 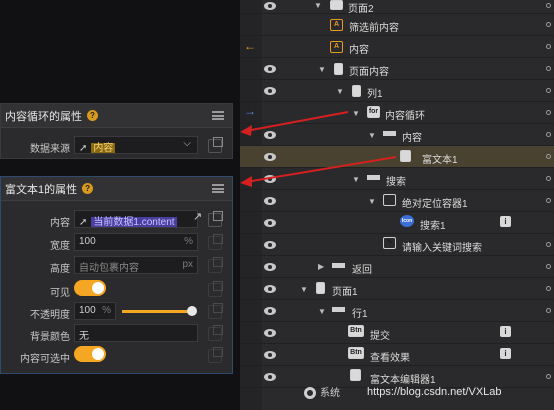 What do you see at coordinates (136, 265) in the screenshot?
I see `height-field: 自动包裹内容 px` at bounding box center [136, 265].